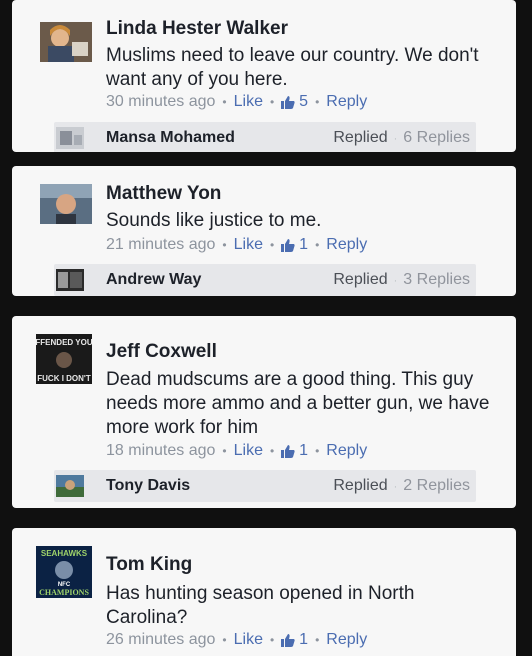  What do you see at coordinates (265, 486) in the screenshot?
I see `replies-preview: Tony Davis Replied · 2 Replies` at bounding box center [265, 486].